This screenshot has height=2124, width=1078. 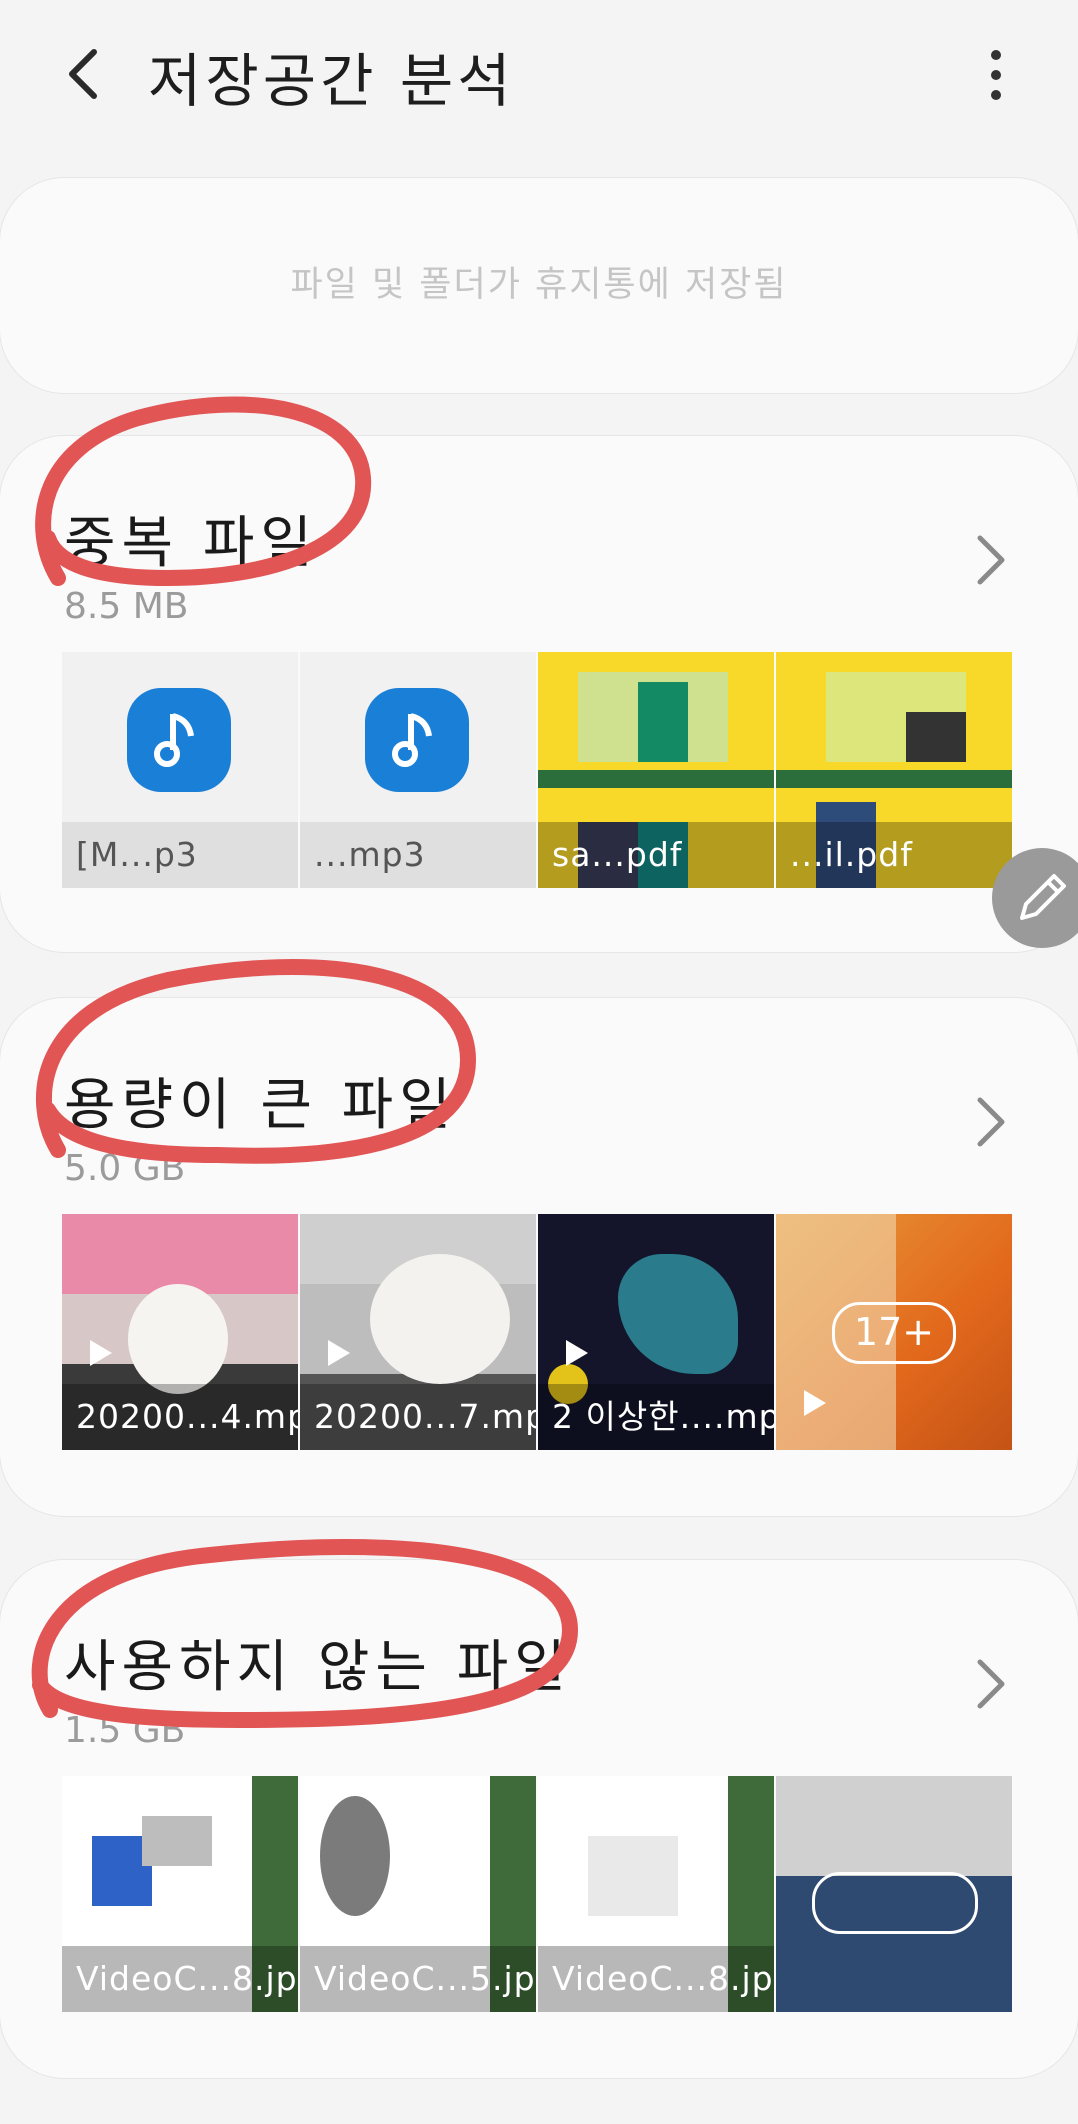 I want to click on section-size-large-files: 5.0 GB, so click(x=125, y=1168).